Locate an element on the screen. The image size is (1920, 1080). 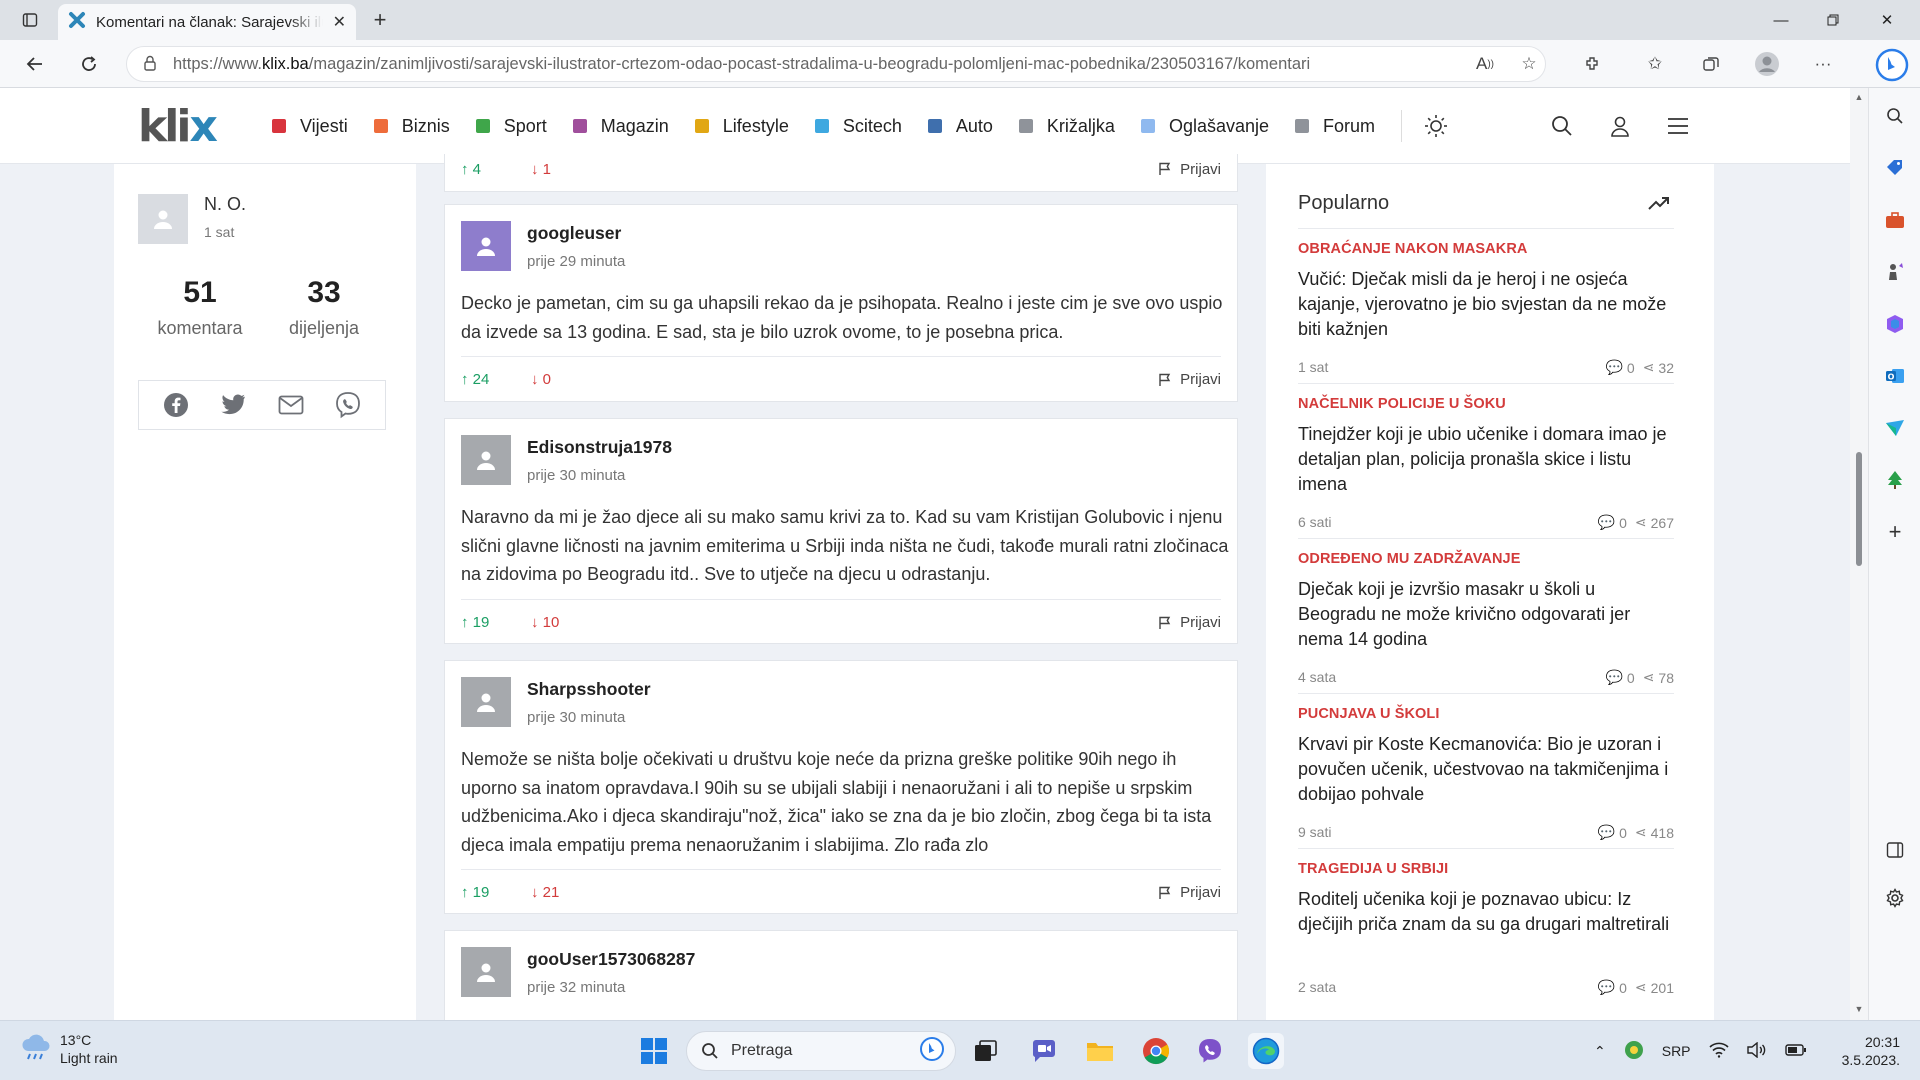
nav-item-vijesti: Vijesti is located at coordinates (310, 126).